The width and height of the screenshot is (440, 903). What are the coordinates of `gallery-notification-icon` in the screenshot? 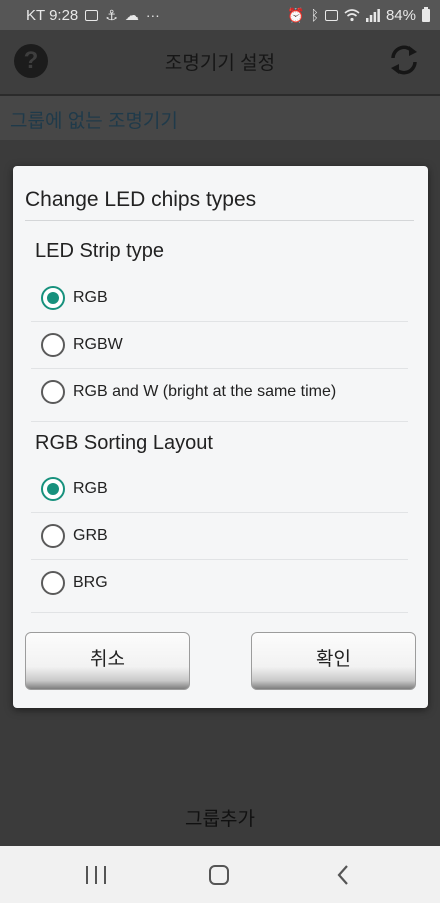 It's located at (92, 15).